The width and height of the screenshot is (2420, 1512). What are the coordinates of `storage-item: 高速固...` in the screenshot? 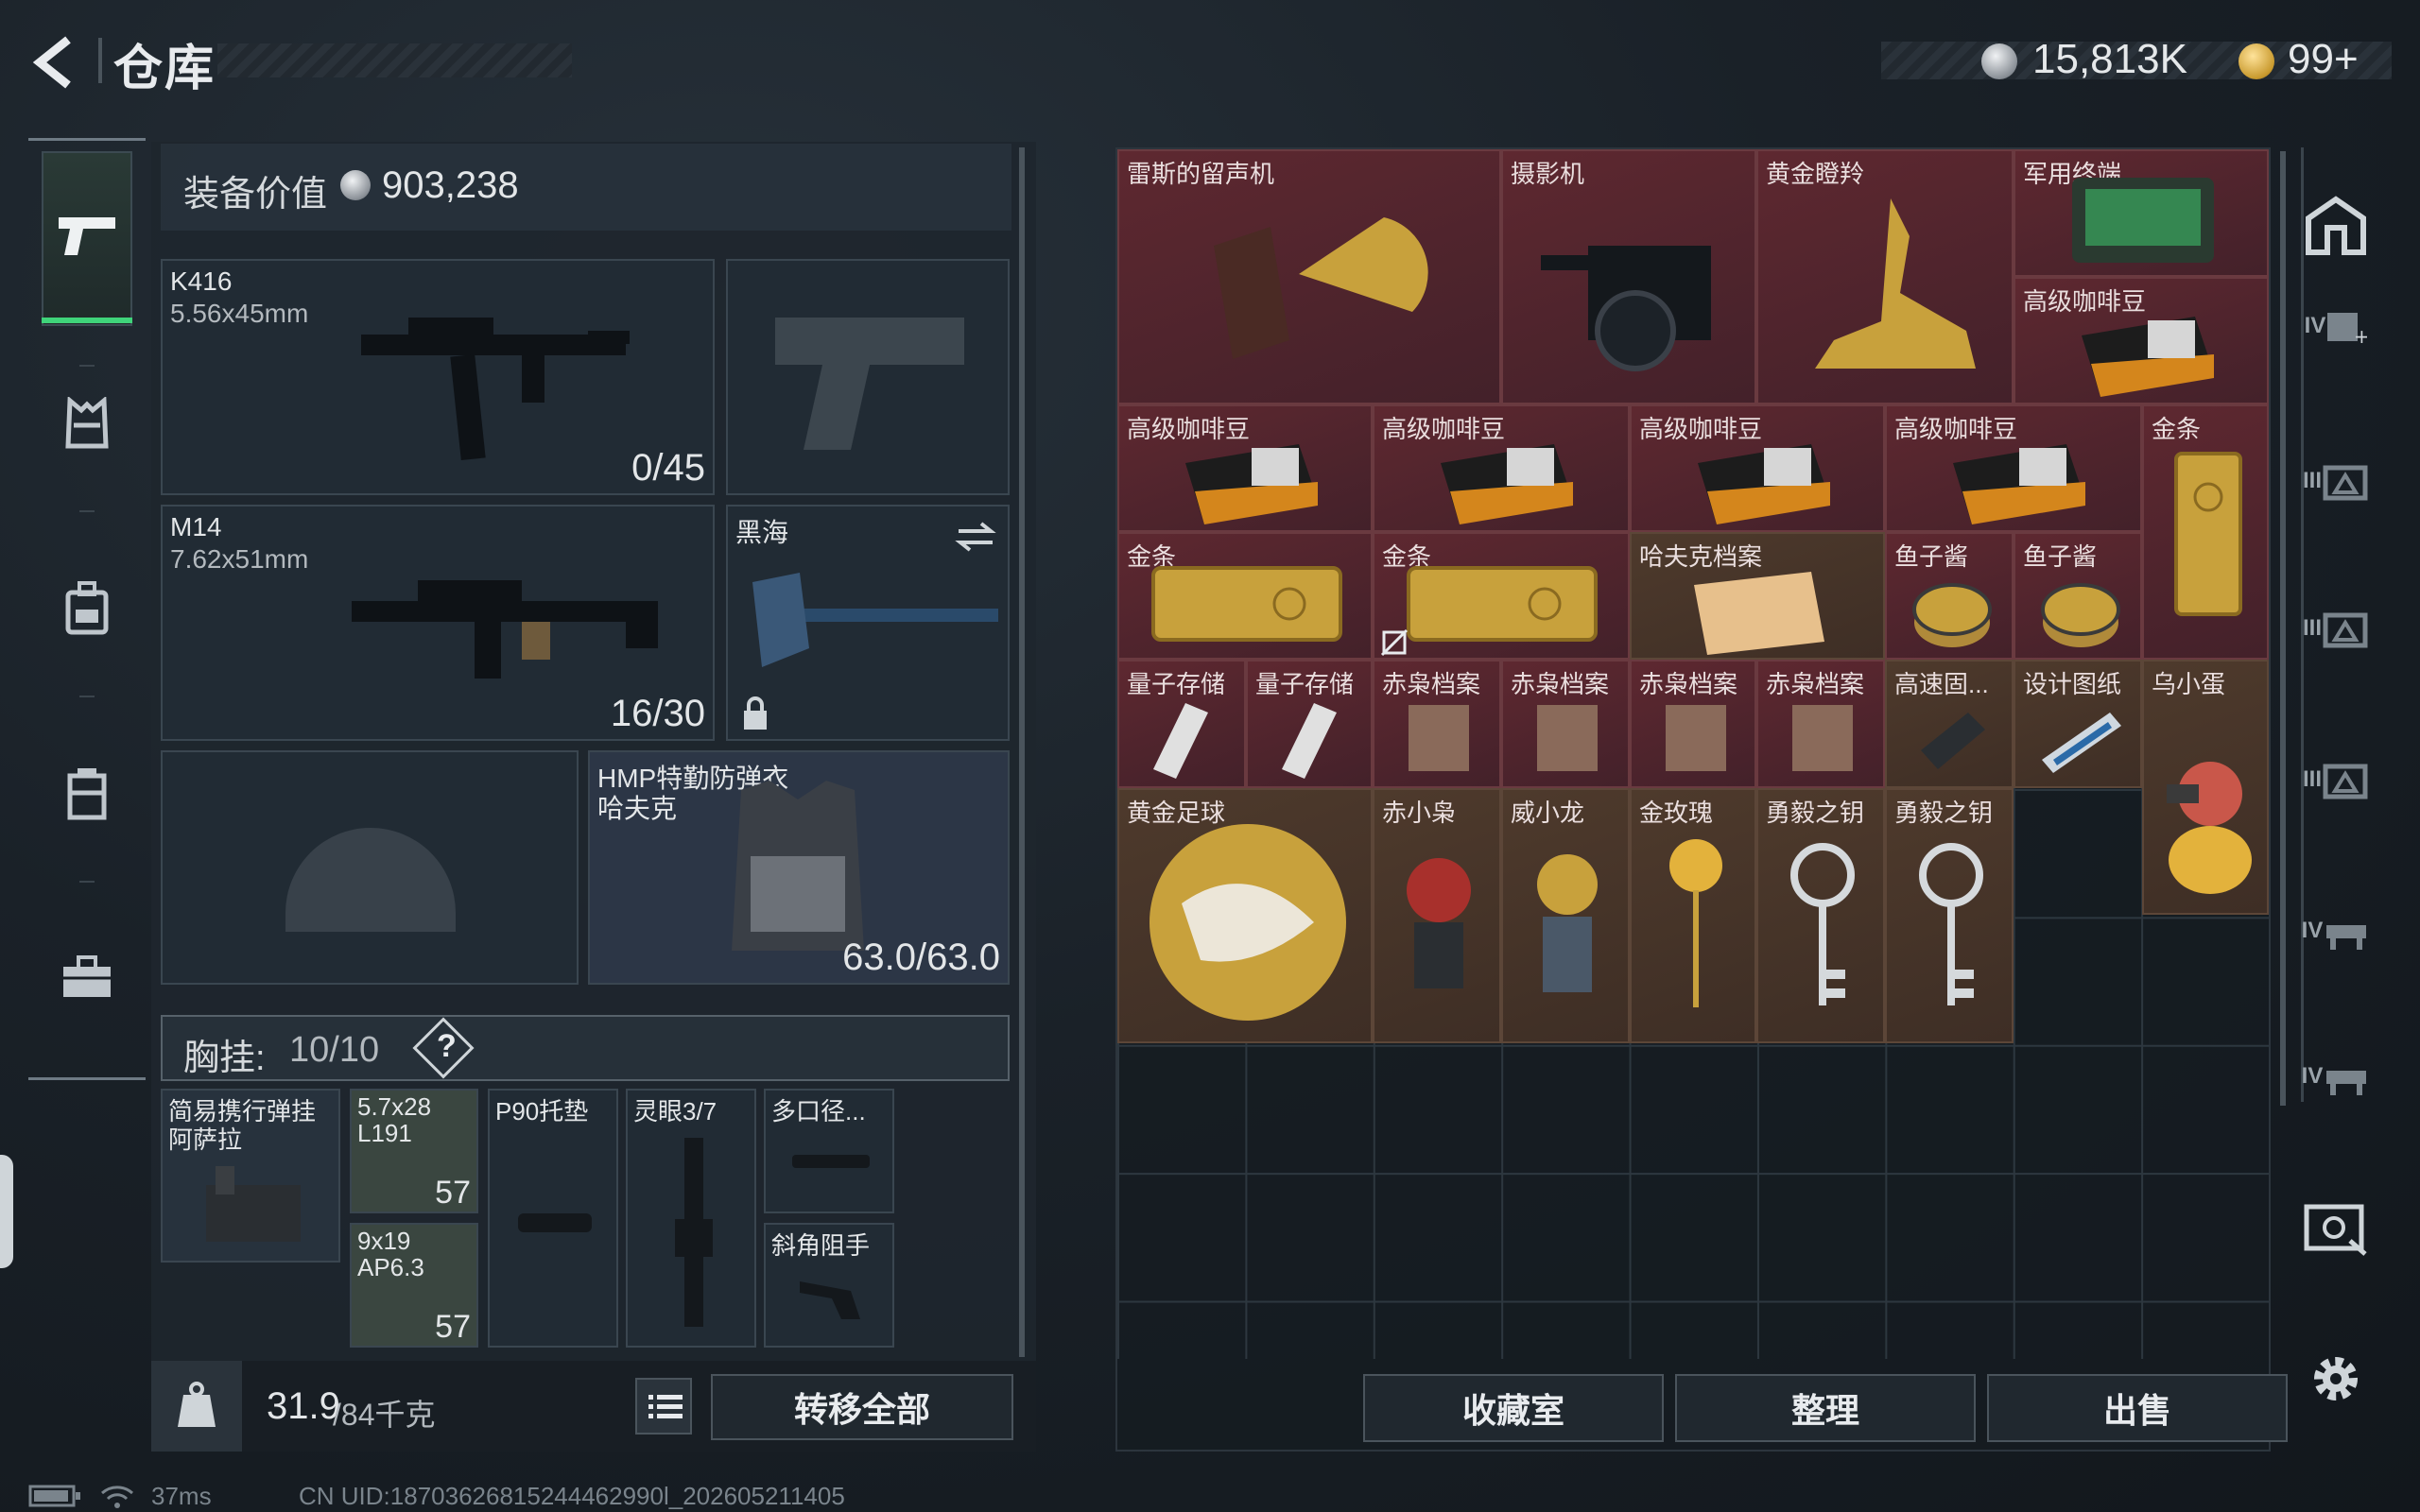 It's located at (1949, 724).